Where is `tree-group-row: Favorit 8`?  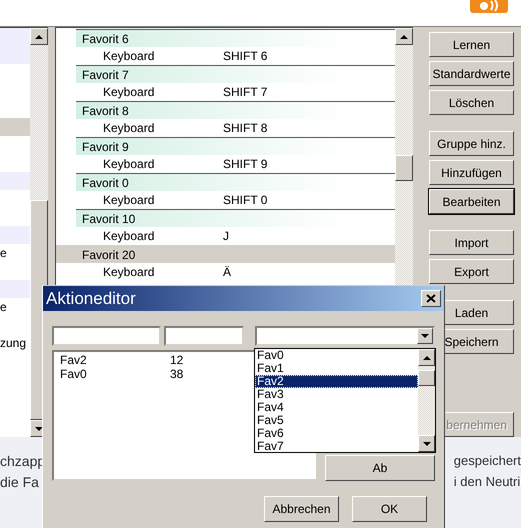
tree-group-row: Favorit 8 is located at coordinates (235, 110).